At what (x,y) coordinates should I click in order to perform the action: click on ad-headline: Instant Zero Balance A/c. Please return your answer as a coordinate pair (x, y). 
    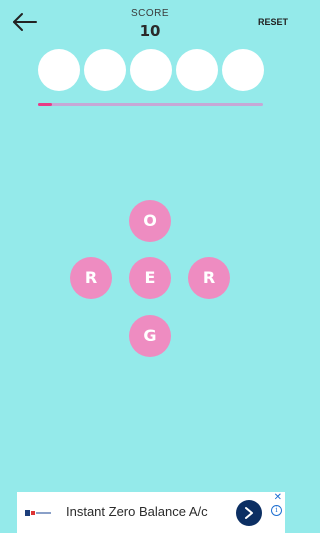
    Looking at the image, I should click on (137, 511).